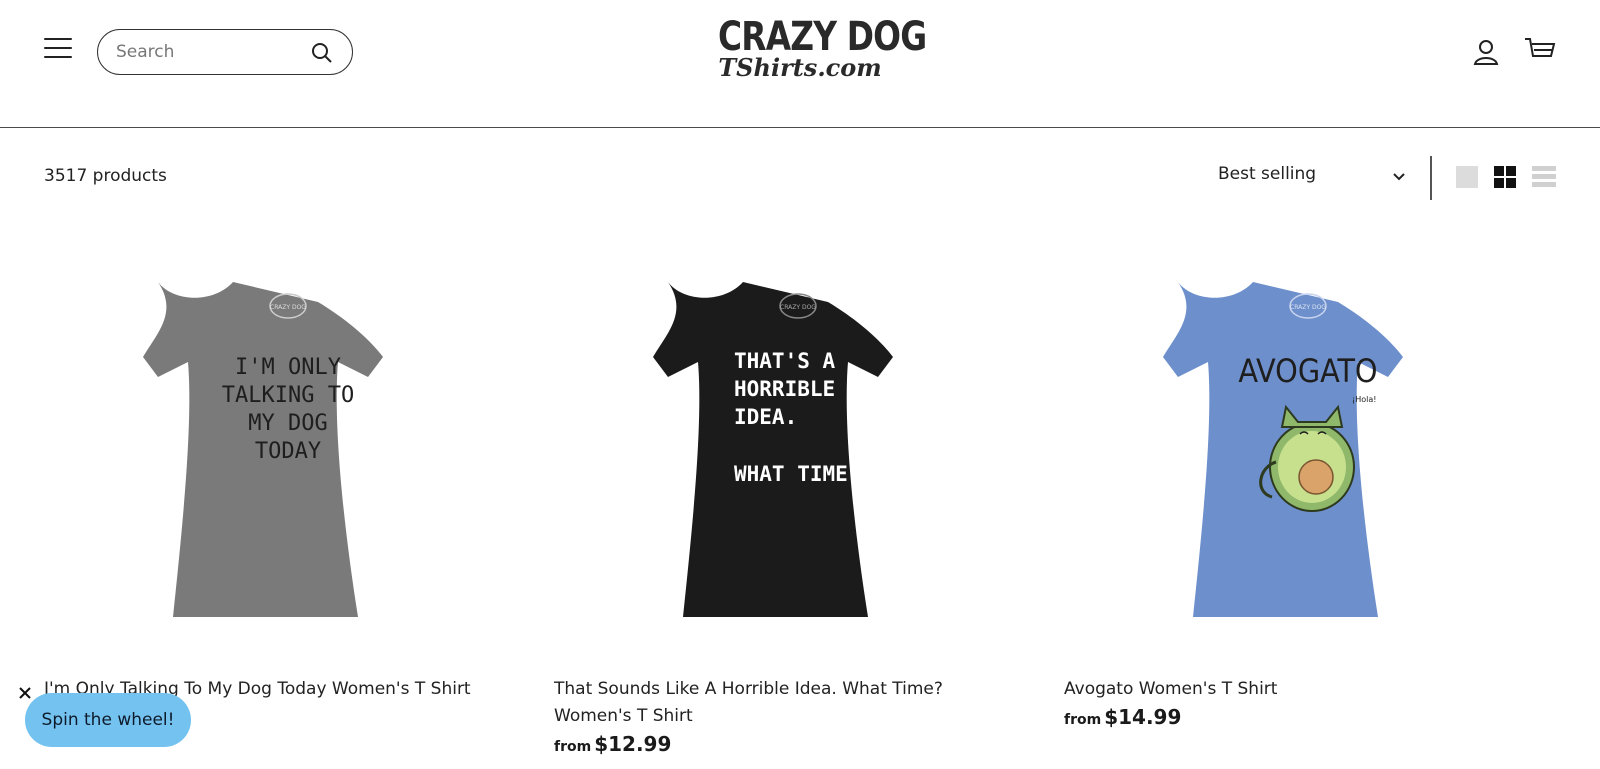  I want to click on shirt-print-line: I'M ONLY, so click(288, 367).